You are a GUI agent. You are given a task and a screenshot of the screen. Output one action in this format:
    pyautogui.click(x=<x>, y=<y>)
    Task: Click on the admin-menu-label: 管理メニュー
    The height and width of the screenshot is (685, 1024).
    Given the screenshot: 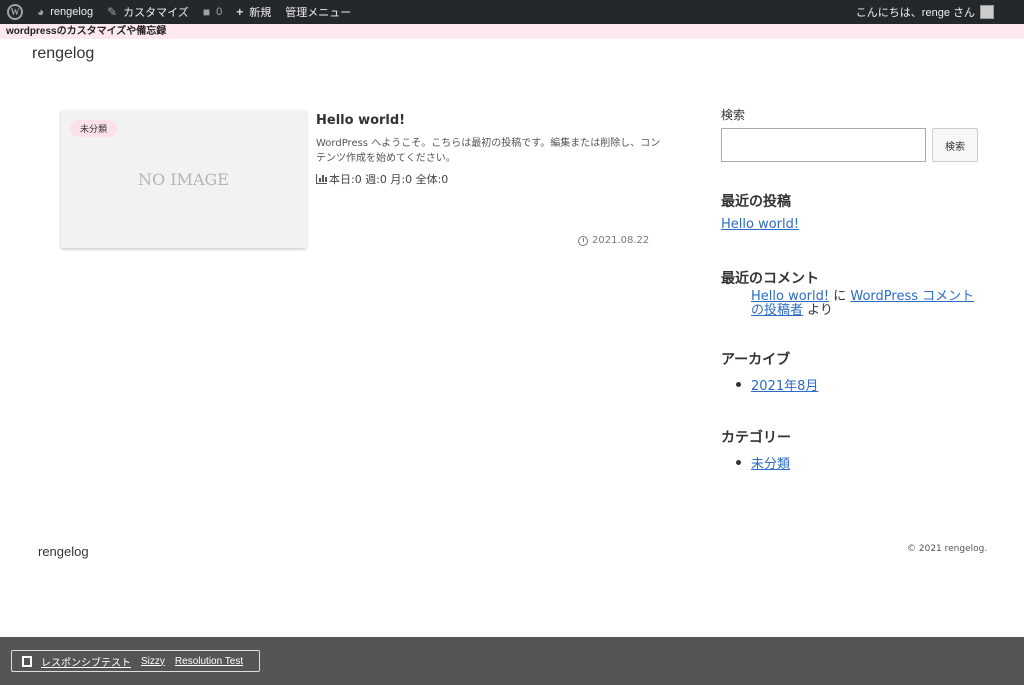 What is the action you would take?
    pyautogui.click(x=318, y=13)
    